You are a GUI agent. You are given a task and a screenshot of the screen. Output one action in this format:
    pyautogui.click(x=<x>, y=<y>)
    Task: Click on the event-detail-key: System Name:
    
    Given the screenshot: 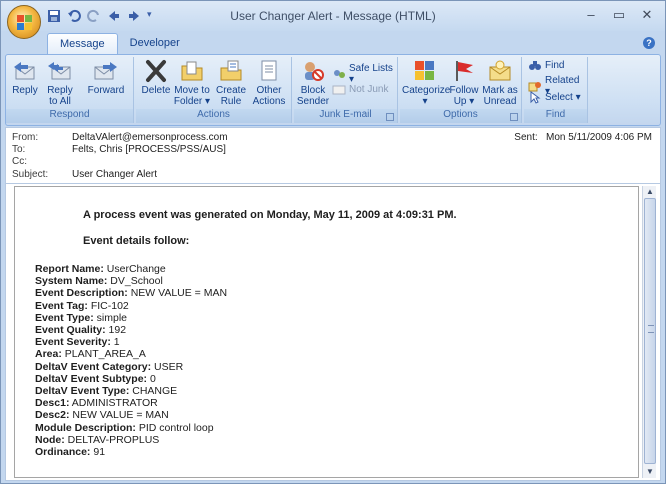 What is the action you would take?
    pyautogui.click(x=71, y=281)
    